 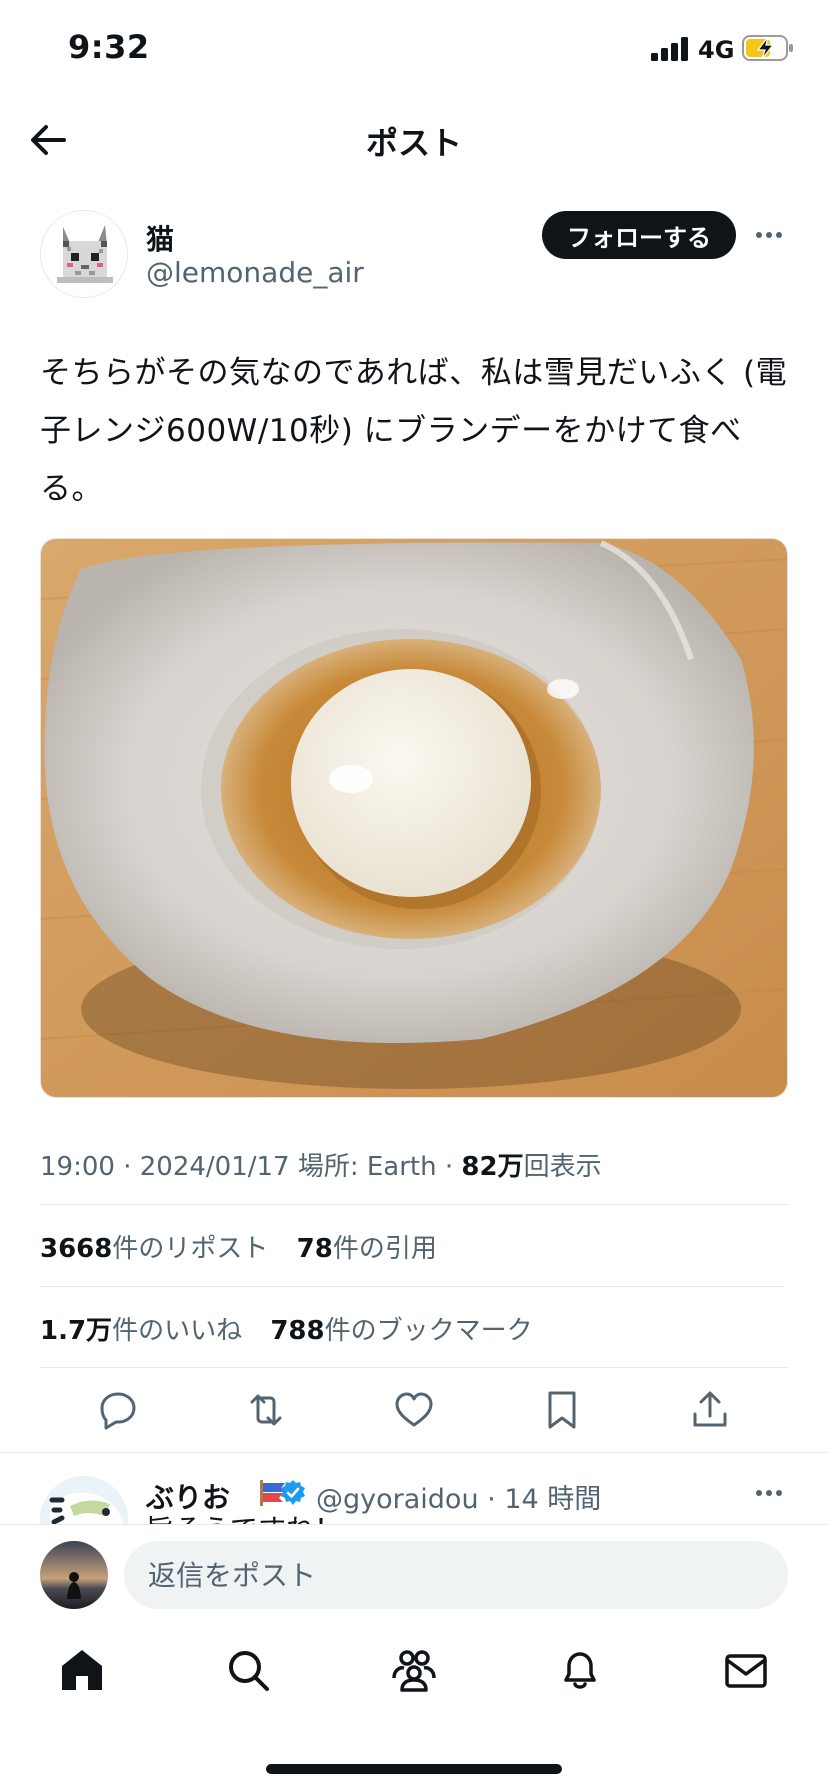 I want to click on signal-icon, so click(x=669, y=49).